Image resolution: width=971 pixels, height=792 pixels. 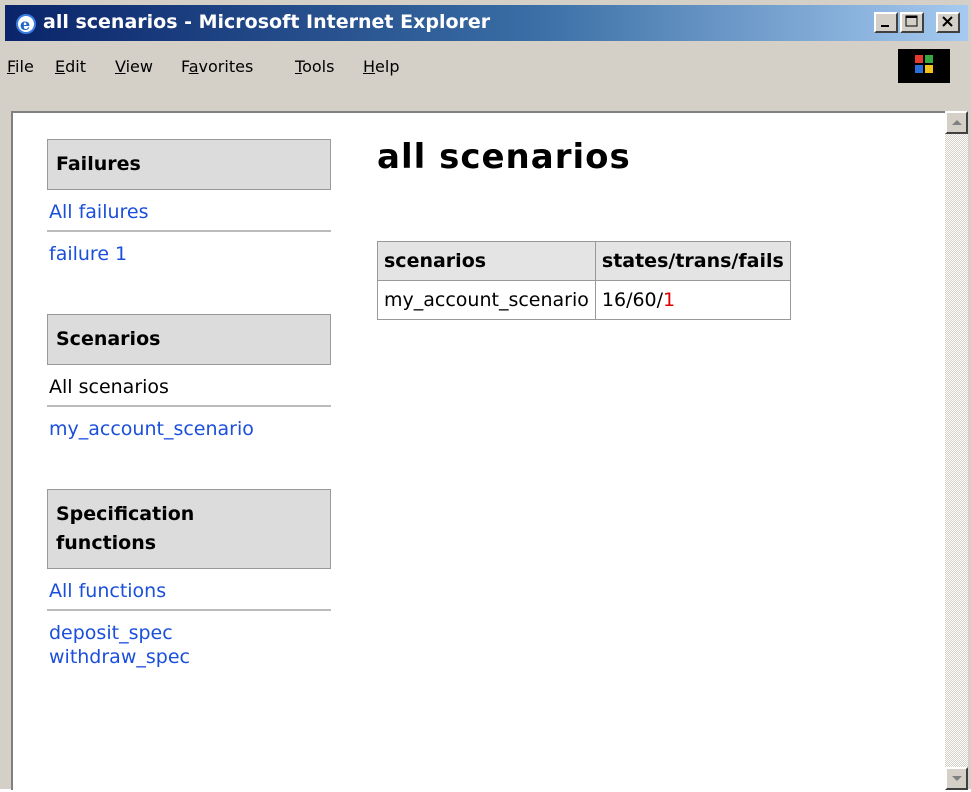 I want to click on column-header-counts: states/trans/fails, so click(x=692, y=261).